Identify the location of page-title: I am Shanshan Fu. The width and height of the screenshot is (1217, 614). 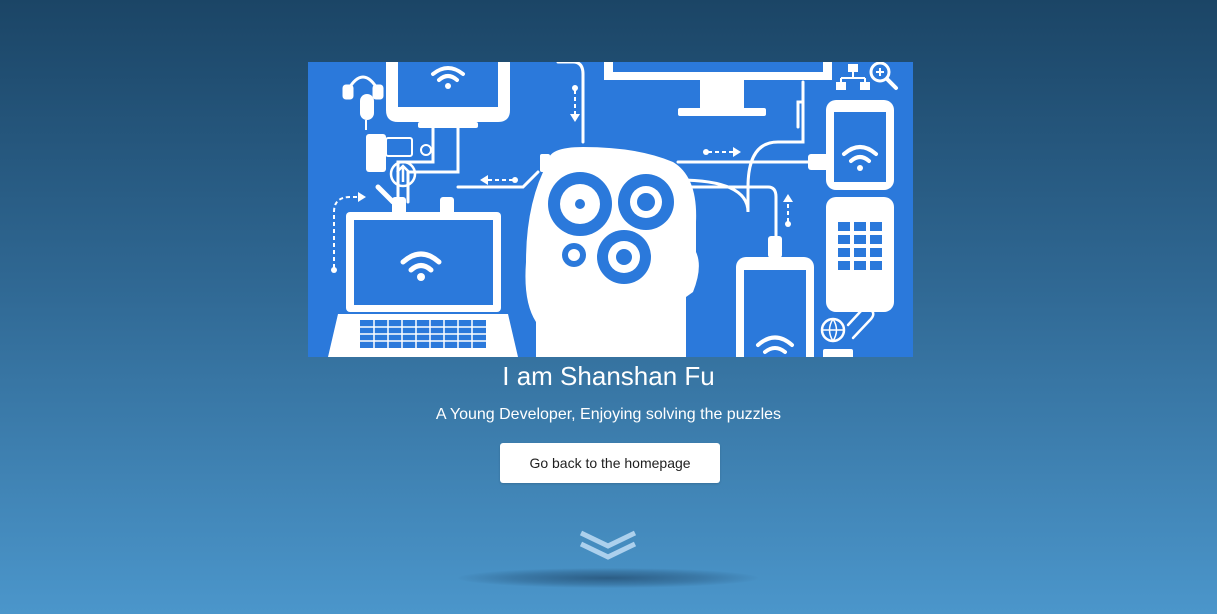
(608, 376).